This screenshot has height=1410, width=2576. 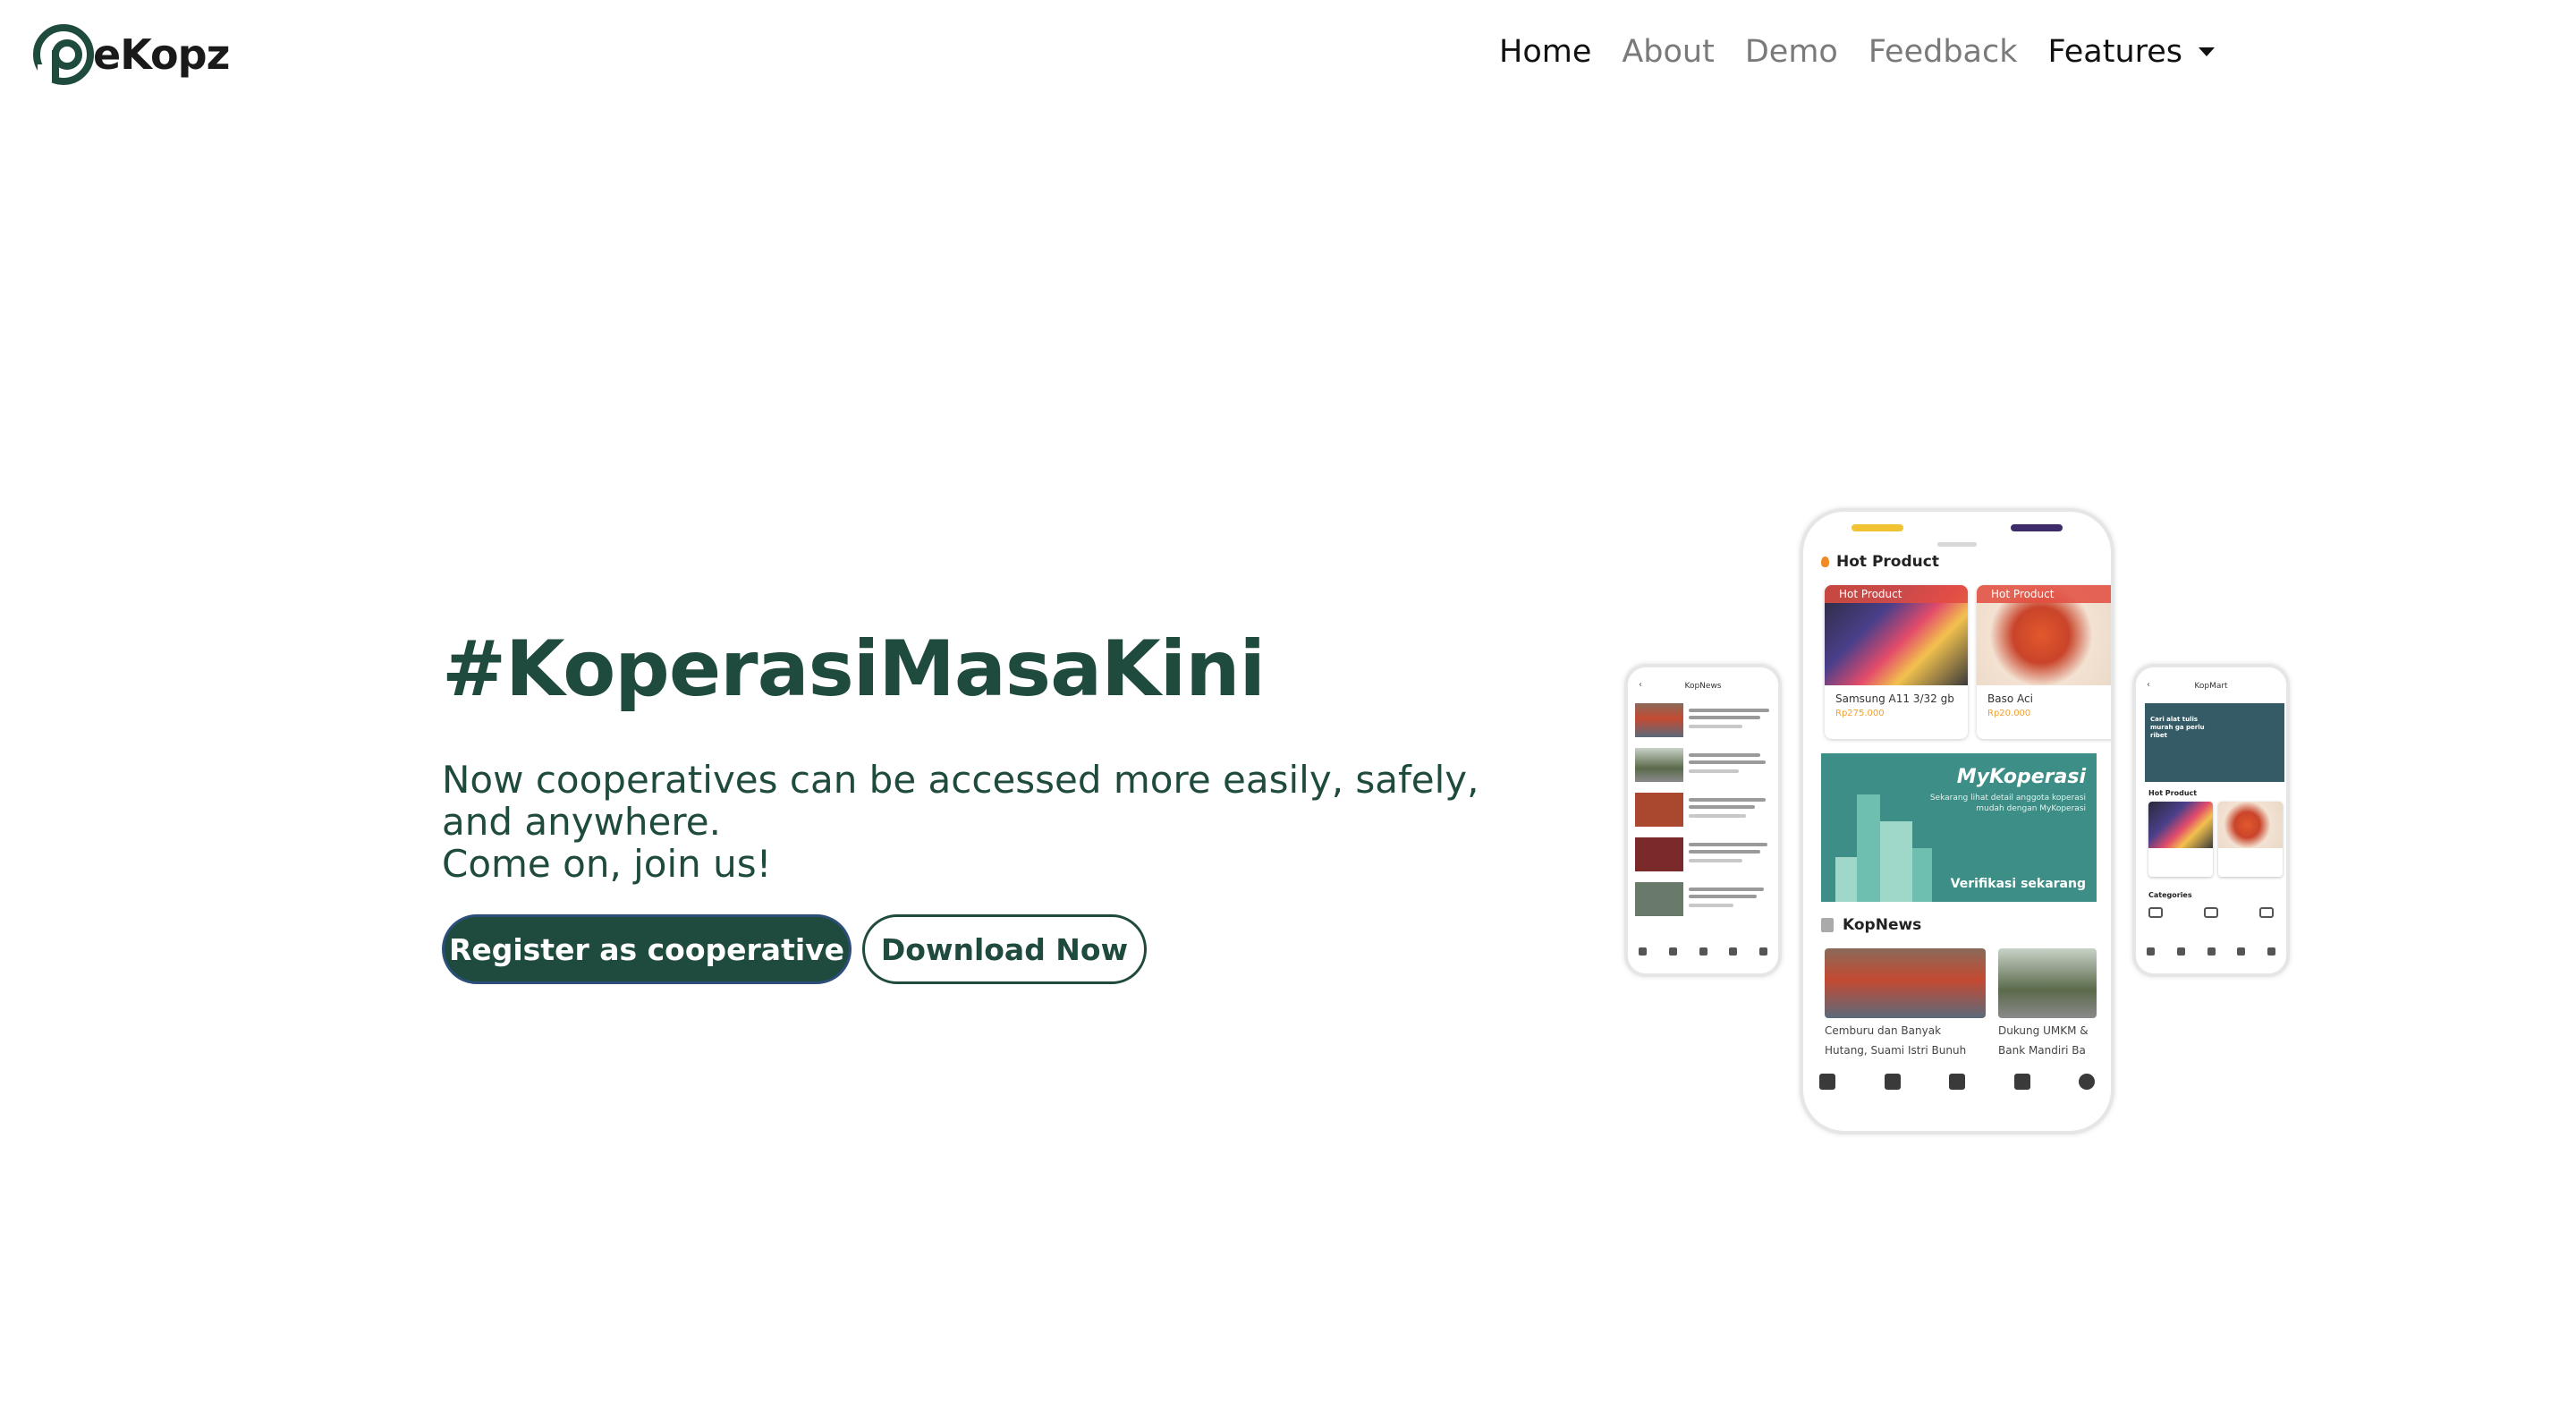 I want to click on news-card: Dukung UMKM & Bank Mandiri Ba, so click(x=2047, y=1007).